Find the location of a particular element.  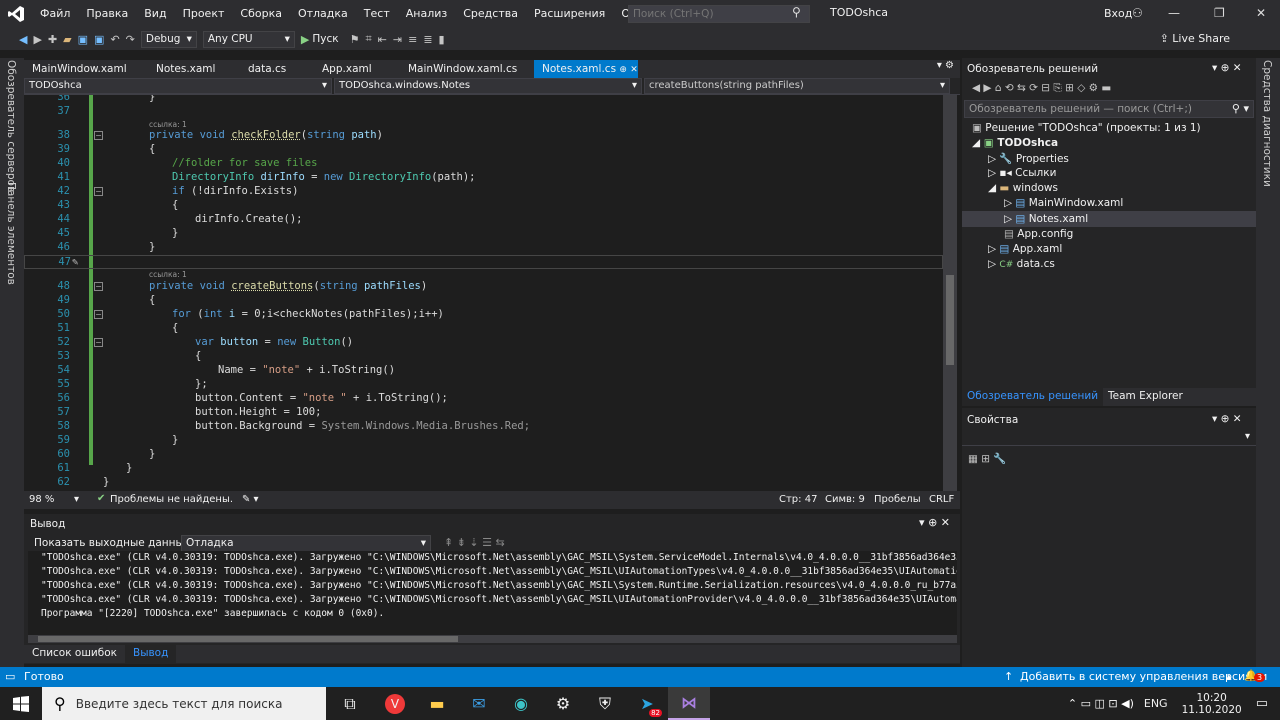

search-icon: ⚲ is located at coordinates (796, 12).